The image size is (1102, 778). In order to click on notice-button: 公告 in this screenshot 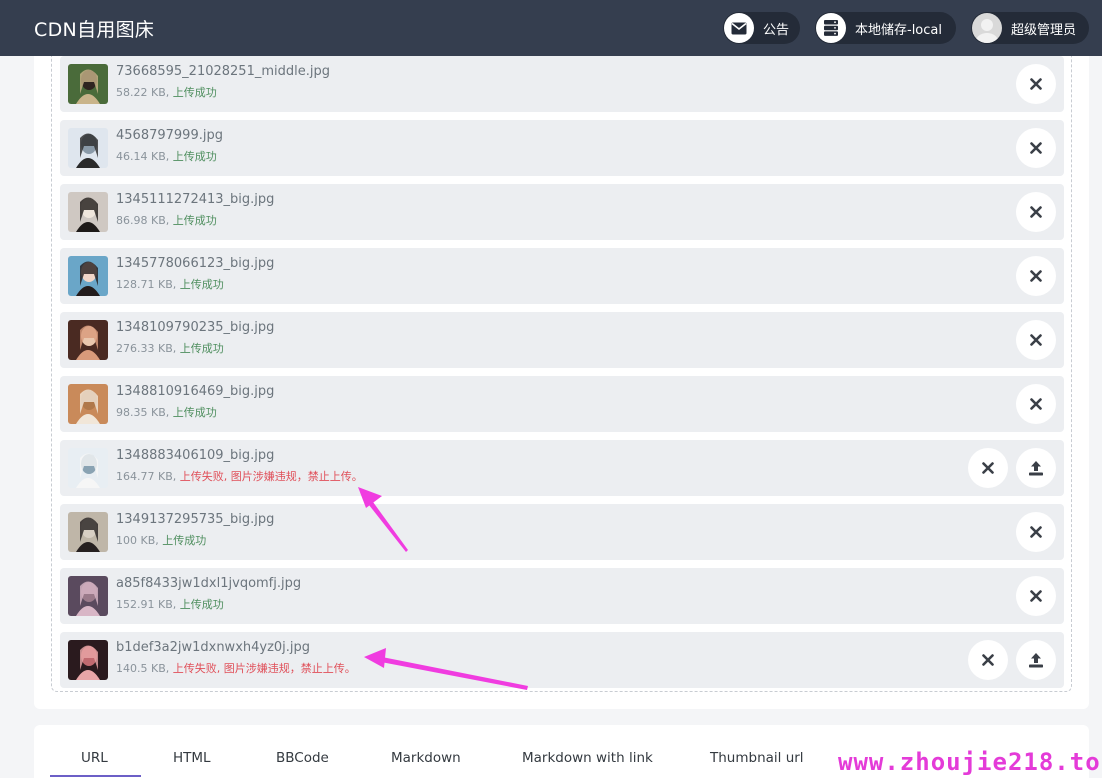, I will do `click(761, 28)`.